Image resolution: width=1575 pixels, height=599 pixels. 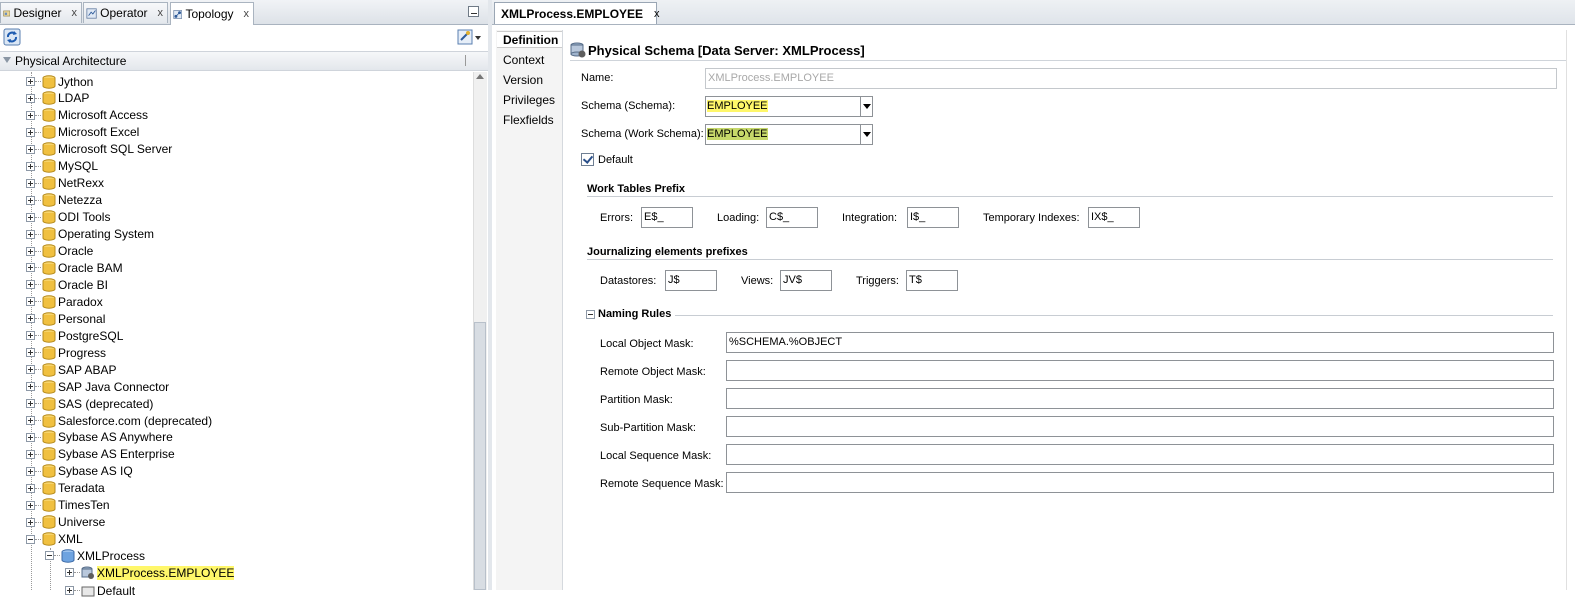 What do you see at coordinates (577, 13) in the screenshot?
I see `editor-tab-xmlprocess-employee: XMLProcess.EMPLOYEE x` at bounding box center [577, 13].